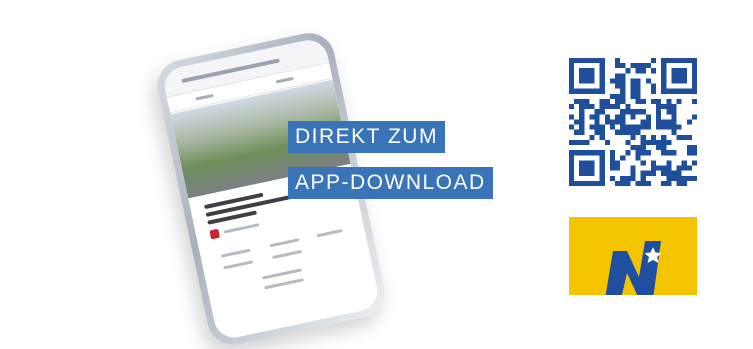 This screenshot has height=349, width=753. I want to click on qr-code-icon, so click(633, 122).